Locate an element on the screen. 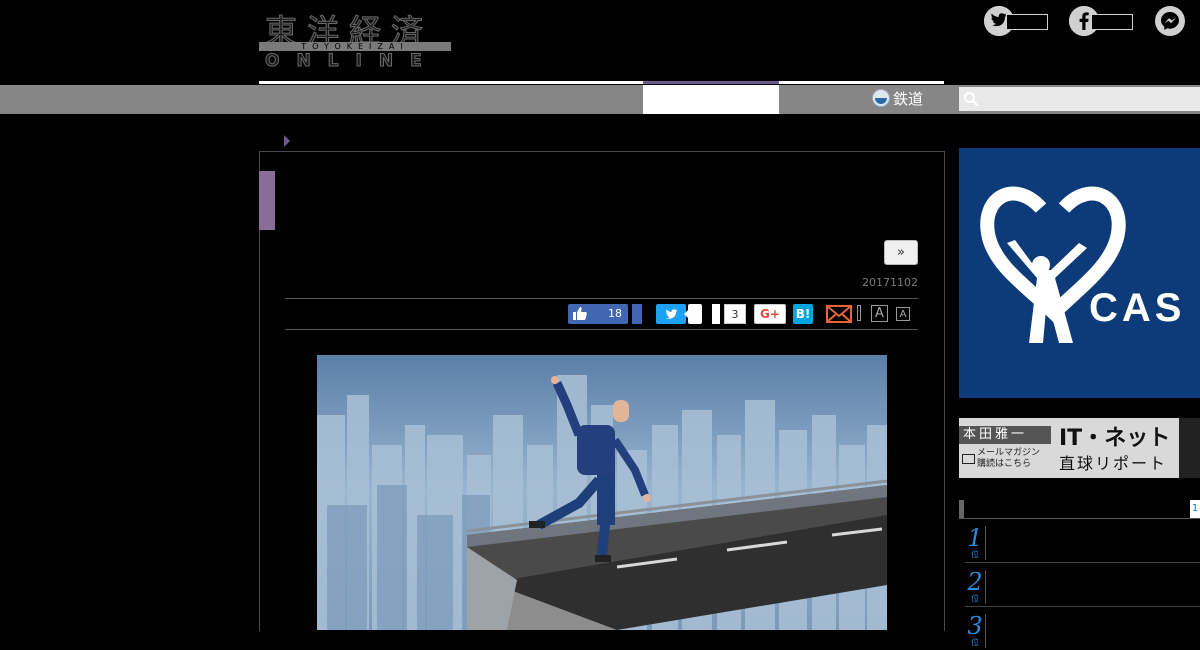  mail-icon is located at coordinates (839, 314).